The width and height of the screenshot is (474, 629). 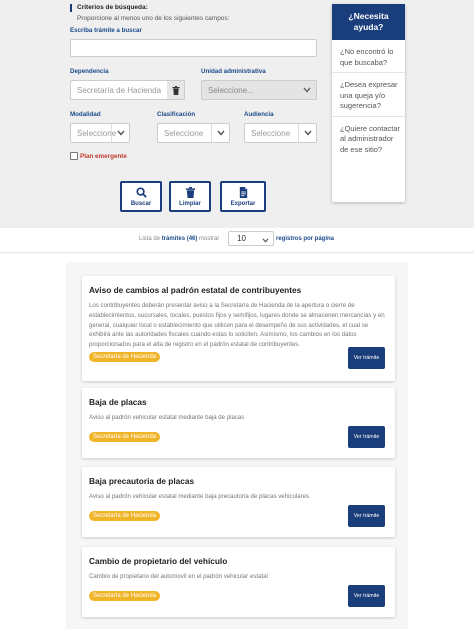 I want to click on buscar-label: Buscar, so click(x=141, y=203).